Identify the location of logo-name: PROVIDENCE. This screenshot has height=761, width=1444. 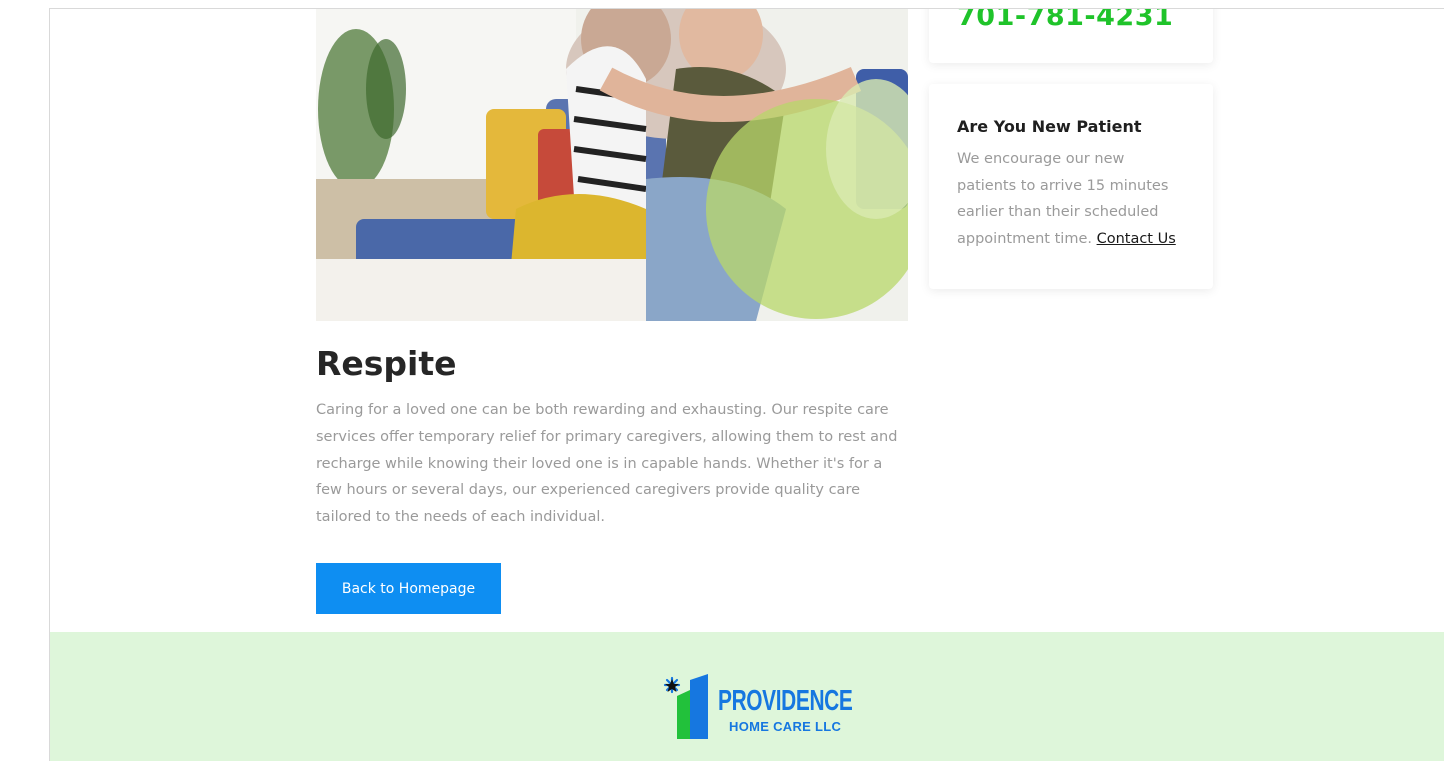
(785, 701).